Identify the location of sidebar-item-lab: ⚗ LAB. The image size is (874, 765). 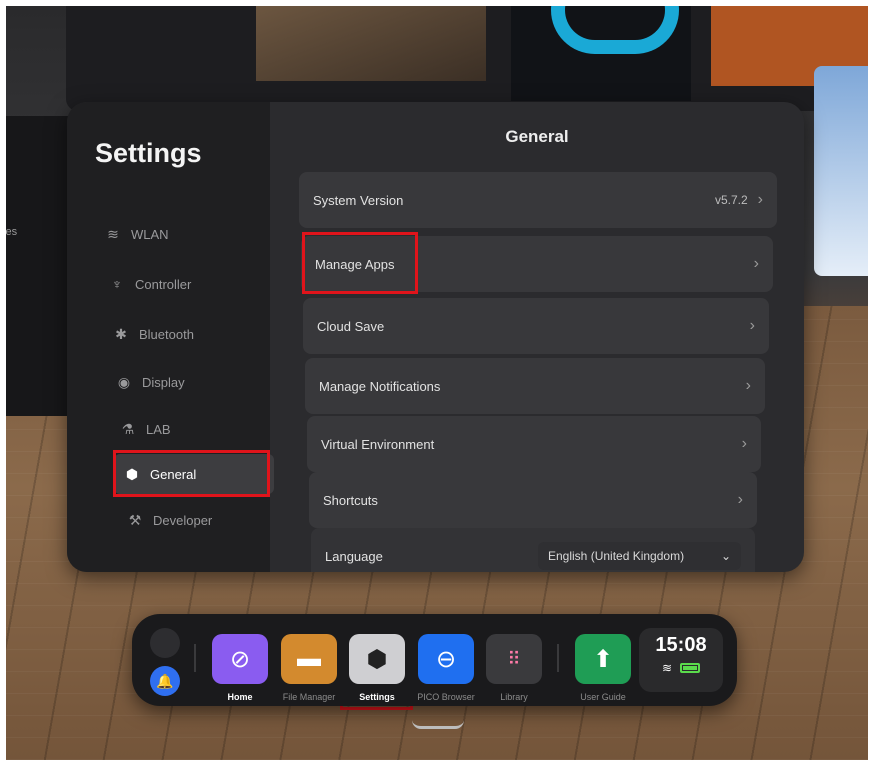
(187, 429).